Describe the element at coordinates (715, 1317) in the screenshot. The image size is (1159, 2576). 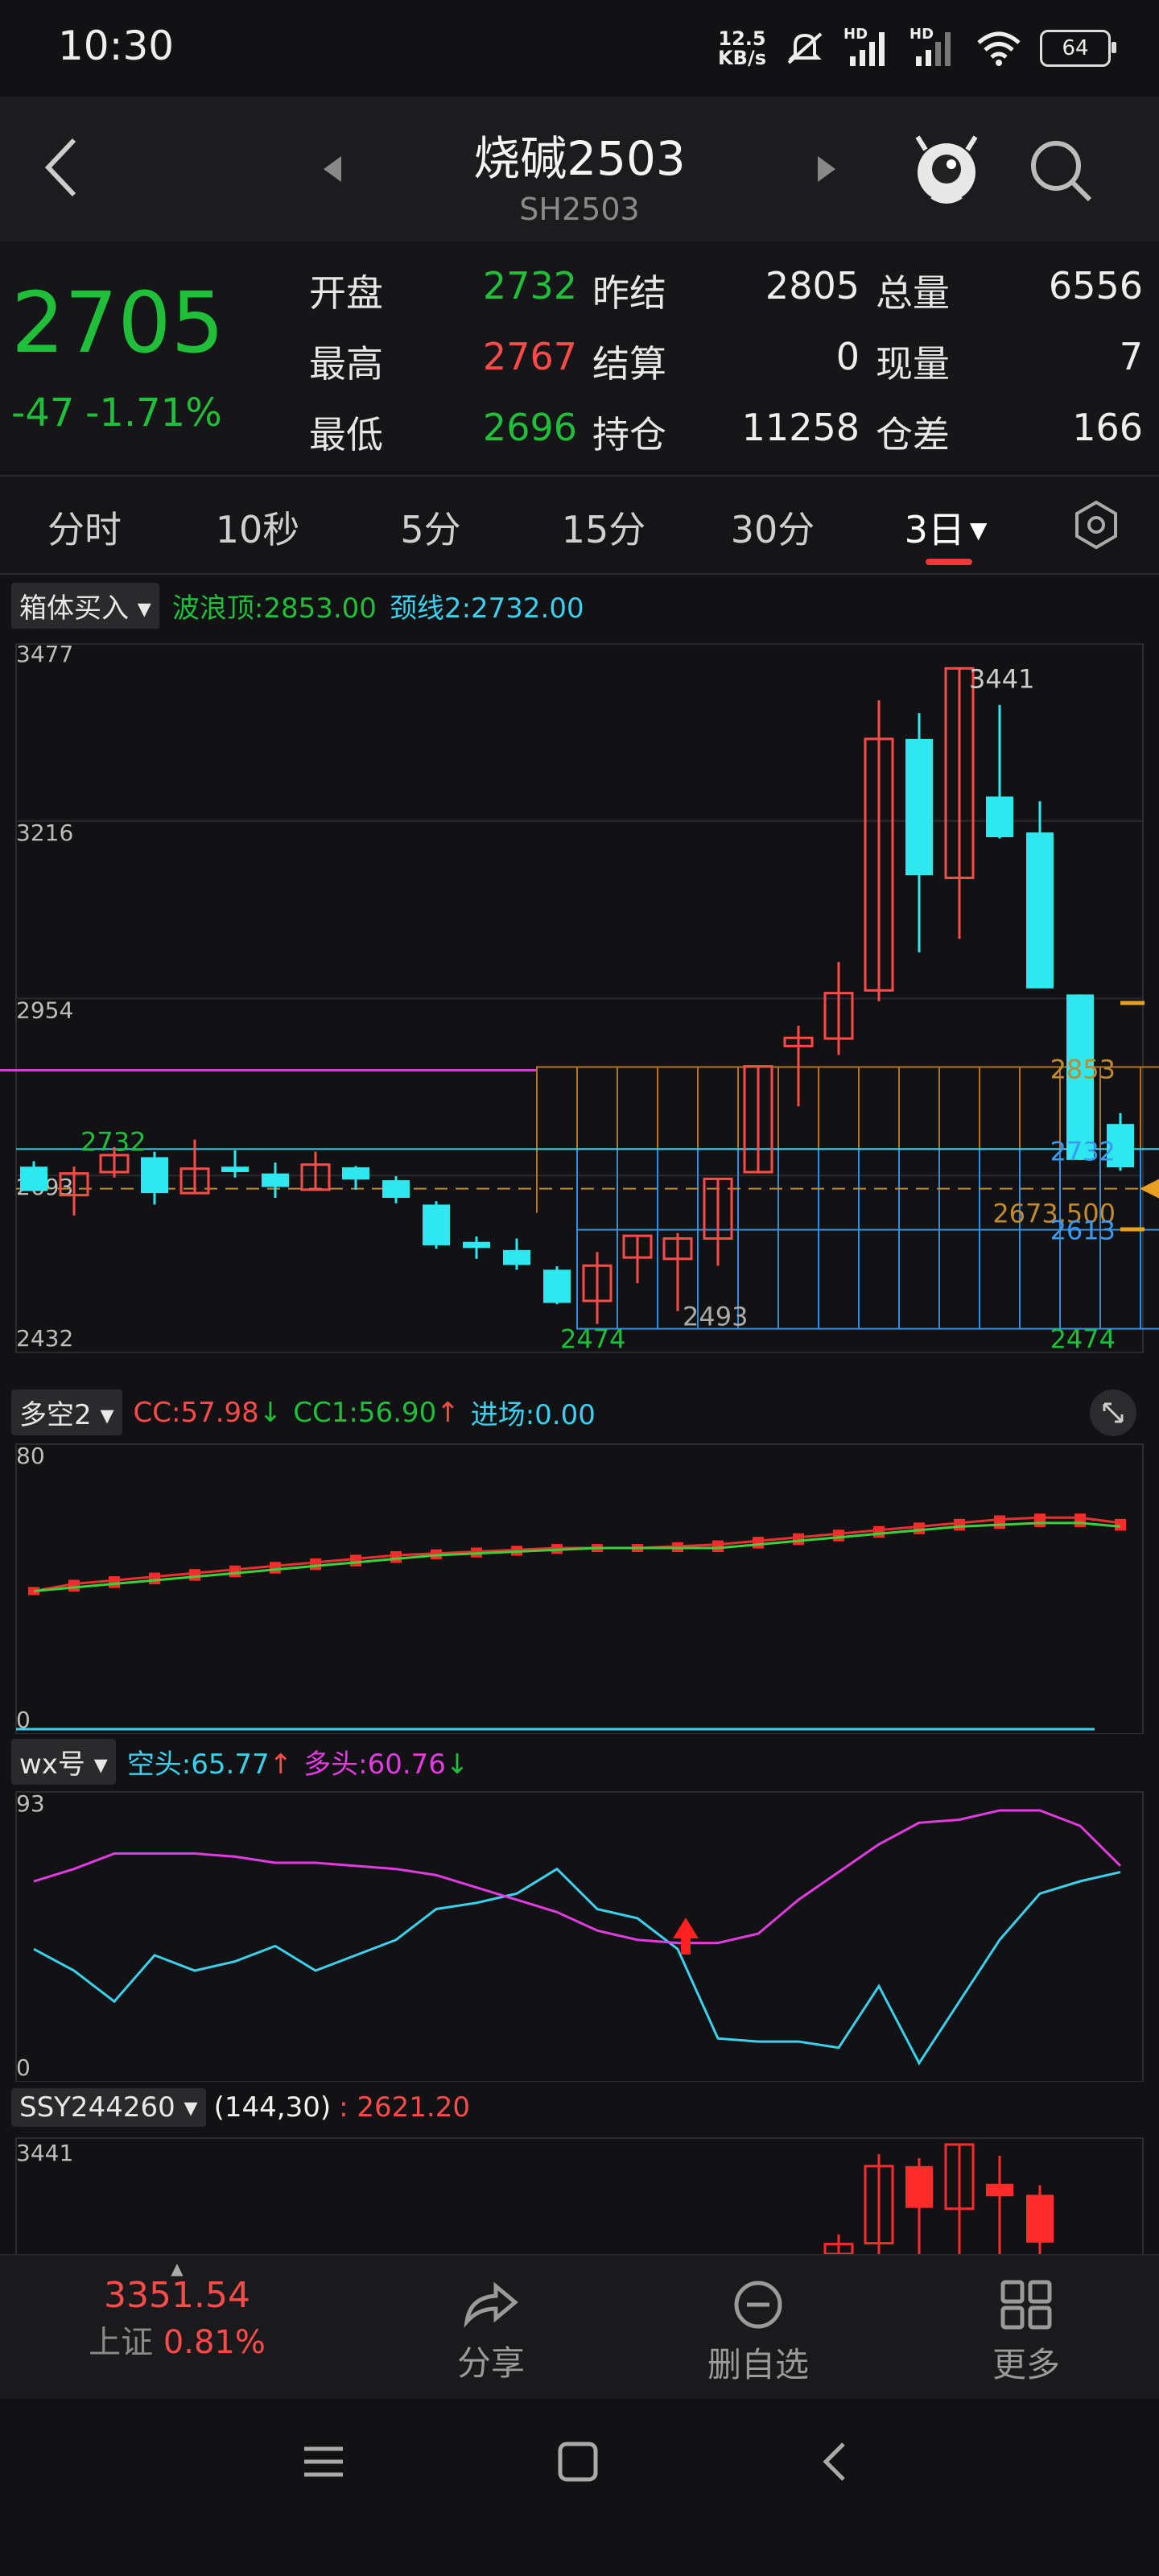
I see `low-annotation: 2493` at that location.